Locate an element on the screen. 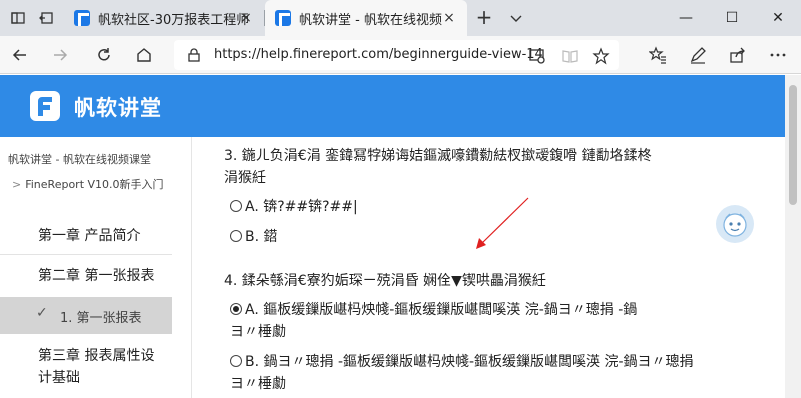  checkmark-icon: ✓ is located at coordinates (42, 313).